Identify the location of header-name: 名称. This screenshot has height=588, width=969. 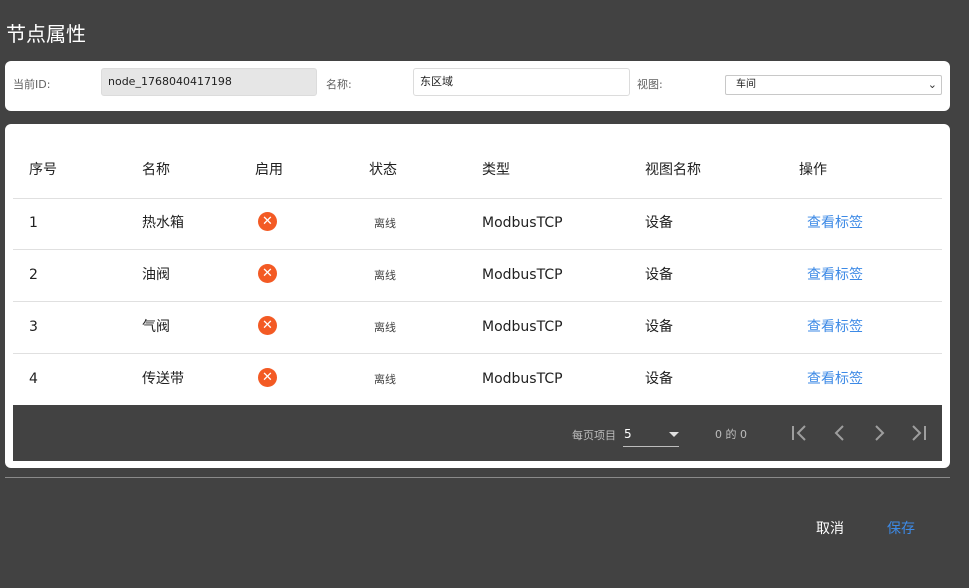
(156, 170).